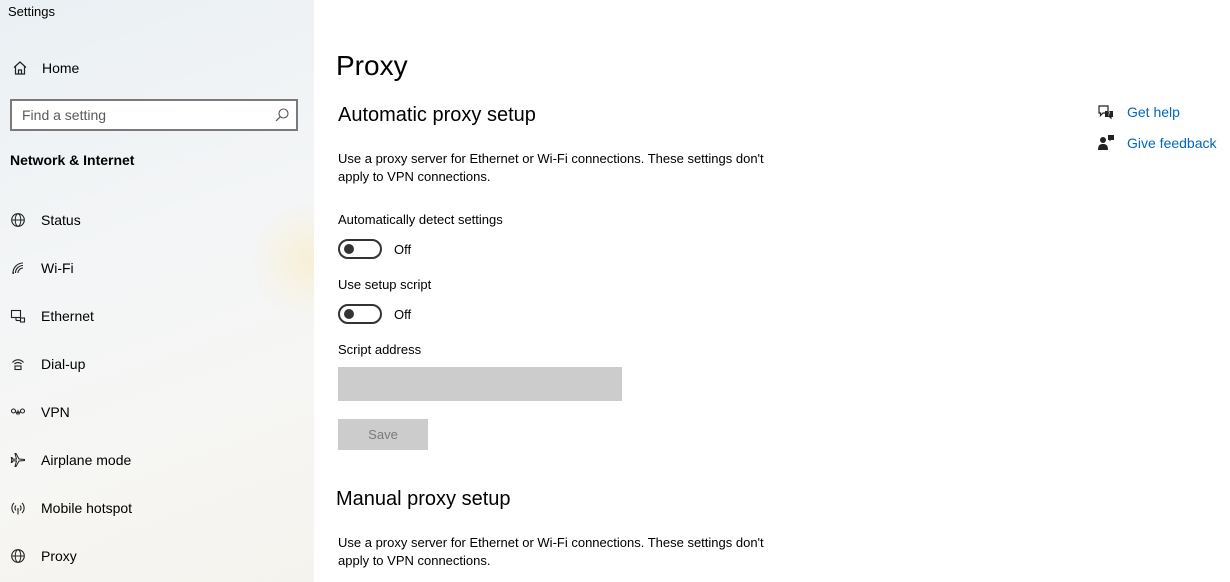  I want to click on automatic-proxy-heading: Automatic proxy setup, so click(437, 115).